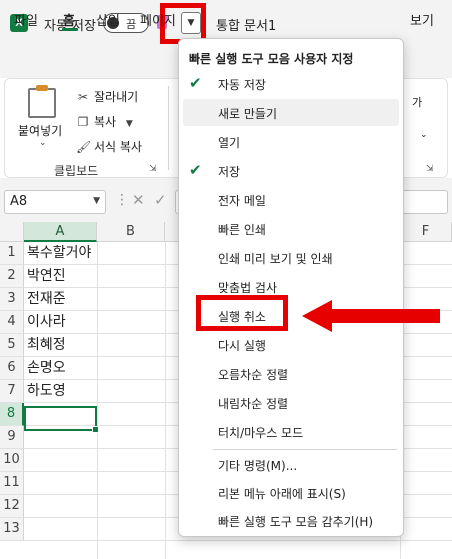  I want to click on row-header: 7, so click(12, 391).